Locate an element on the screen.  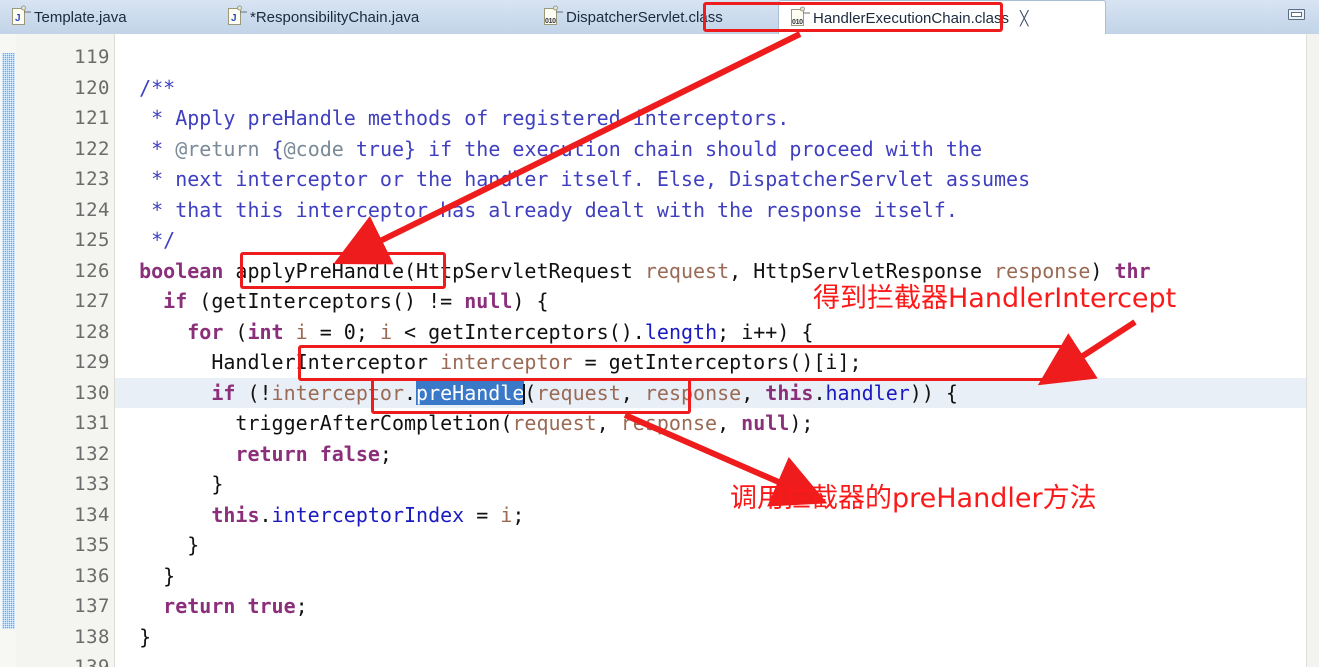
line-number-text: 127 is located at coordinates (92, 301).